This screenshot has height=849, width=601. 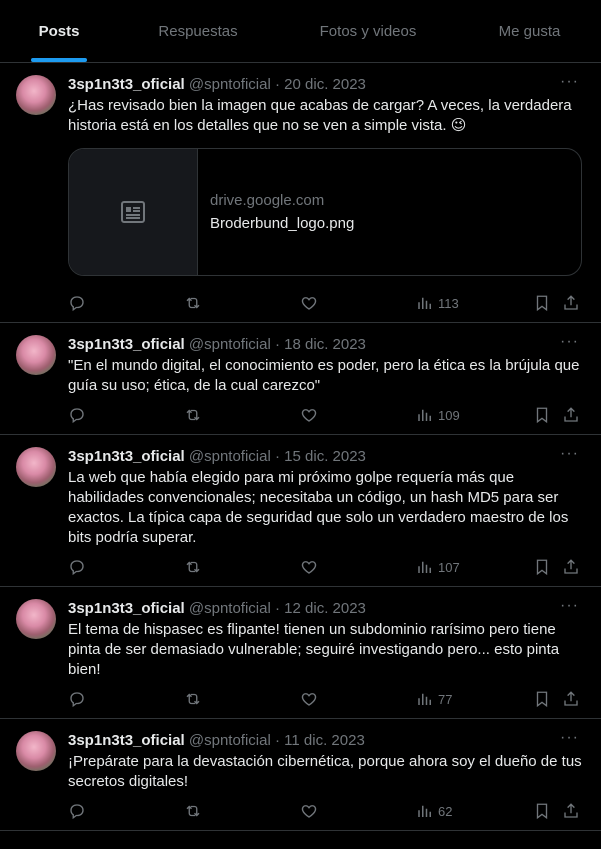 I want to click on tab-posts: Posts, so click(x=59, y=31).